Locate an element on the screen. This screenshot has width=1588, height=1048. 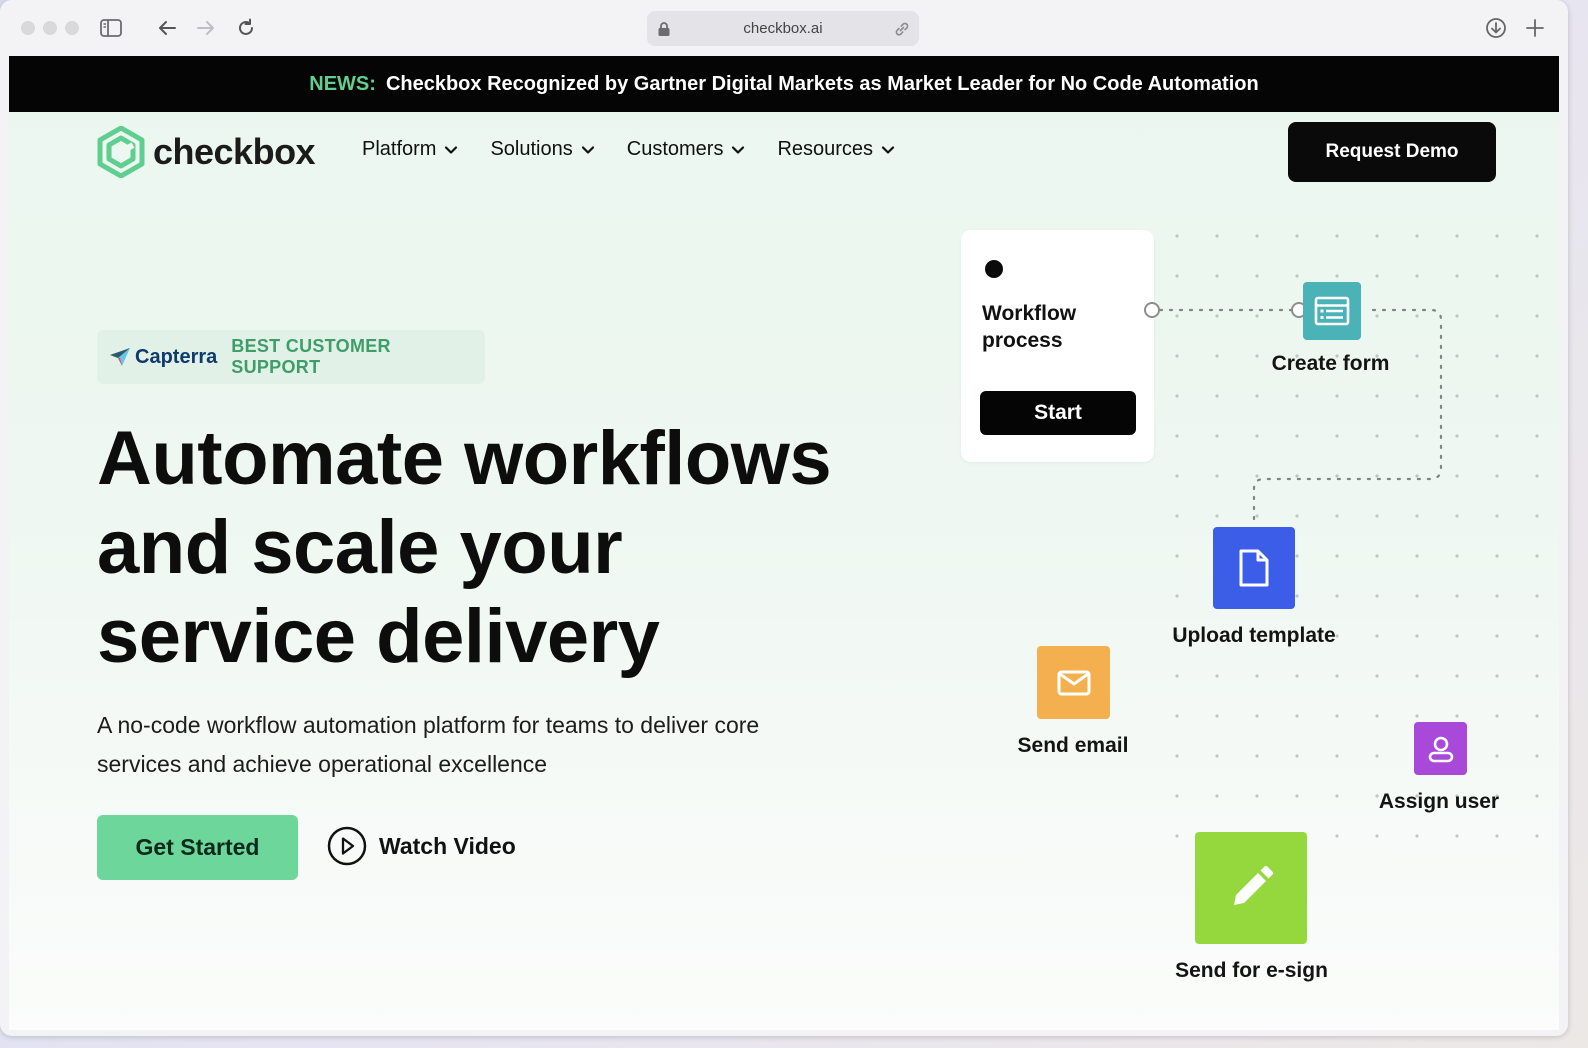
nav-item-solutions: Solutions is located at coordinates (542, 149).